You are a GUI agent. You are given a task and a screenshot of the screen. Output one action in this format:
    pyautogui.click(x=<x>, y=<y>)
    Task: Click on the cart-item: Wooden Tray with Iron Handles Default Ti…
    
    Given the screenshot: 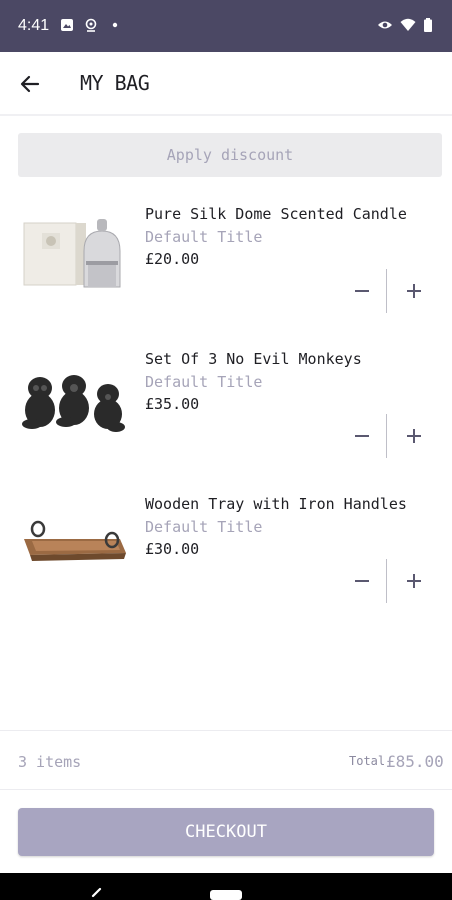 What is the action you would take?
    pyautogui.click(x=226, y=560)
    